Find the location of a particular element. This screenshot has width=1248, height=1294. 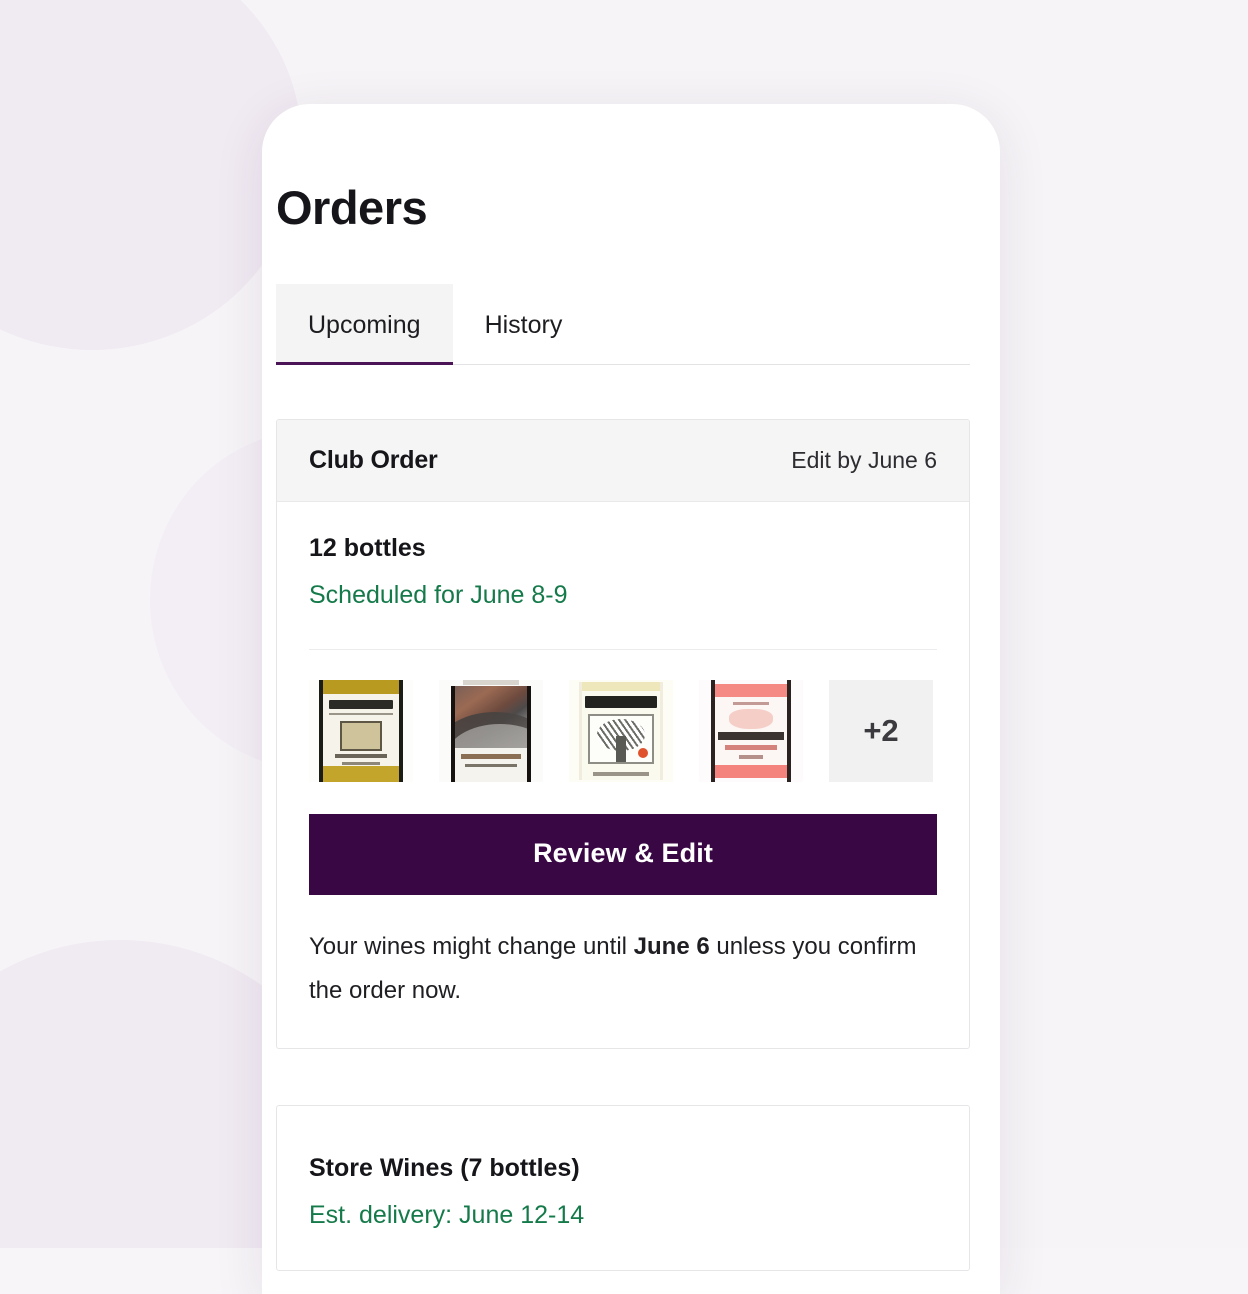

review-and-edit-button: Review & Edit is located at coordinates (623, 854).